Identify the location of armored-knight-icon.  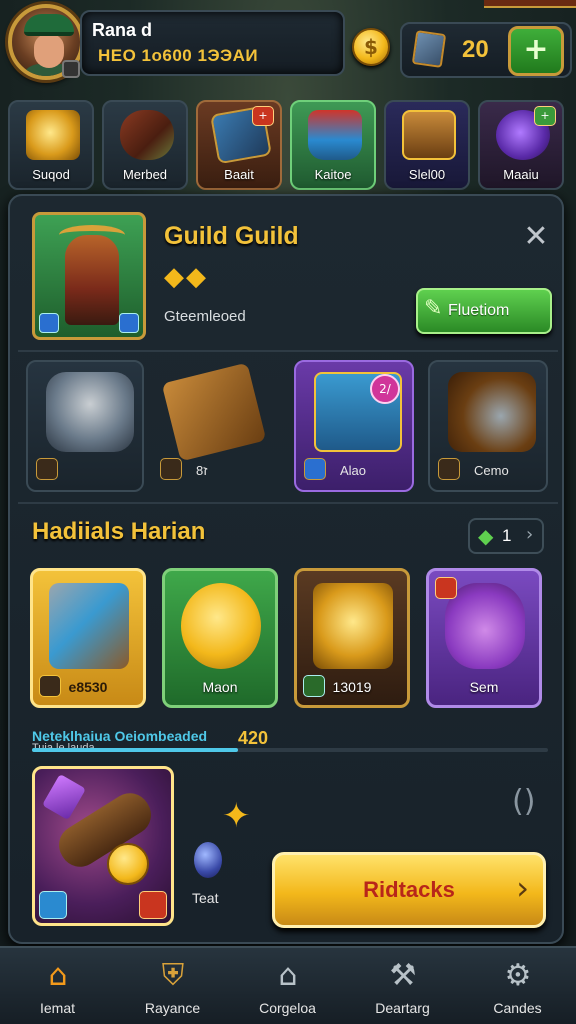
(90, 412).